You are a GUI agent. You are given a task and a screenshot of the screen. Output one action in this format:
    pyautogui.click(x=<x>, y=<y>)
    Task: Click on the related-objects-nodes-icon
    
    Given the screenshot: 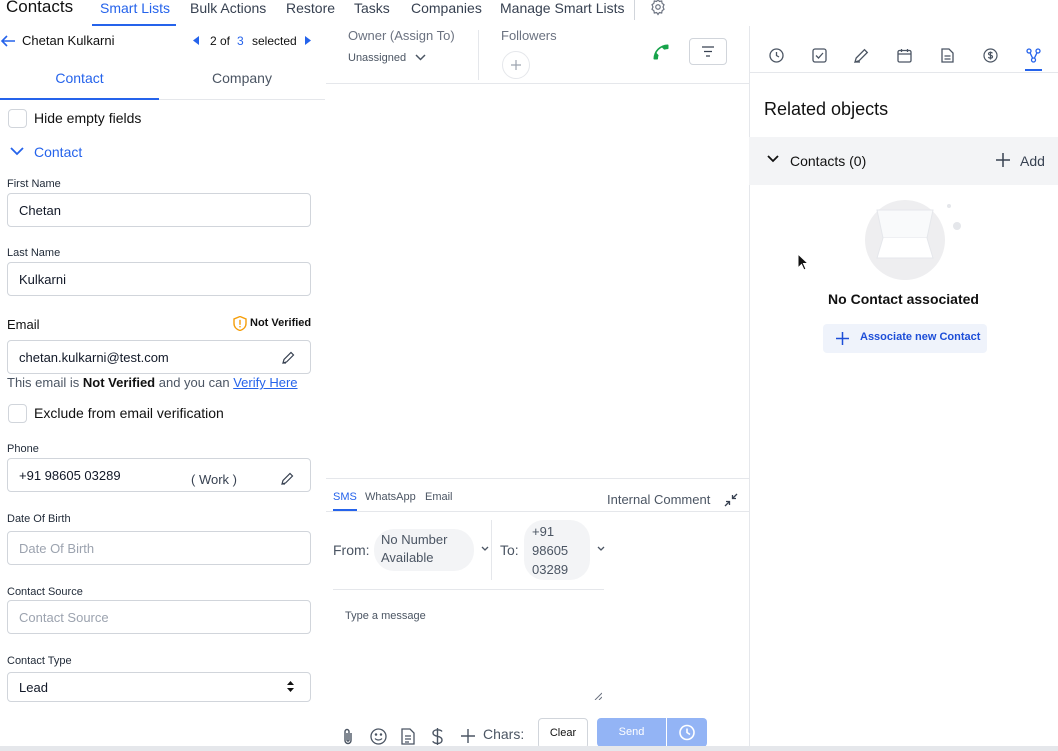 What is the action you would take?
    pyautogui.click(x=1033, y=55)
    